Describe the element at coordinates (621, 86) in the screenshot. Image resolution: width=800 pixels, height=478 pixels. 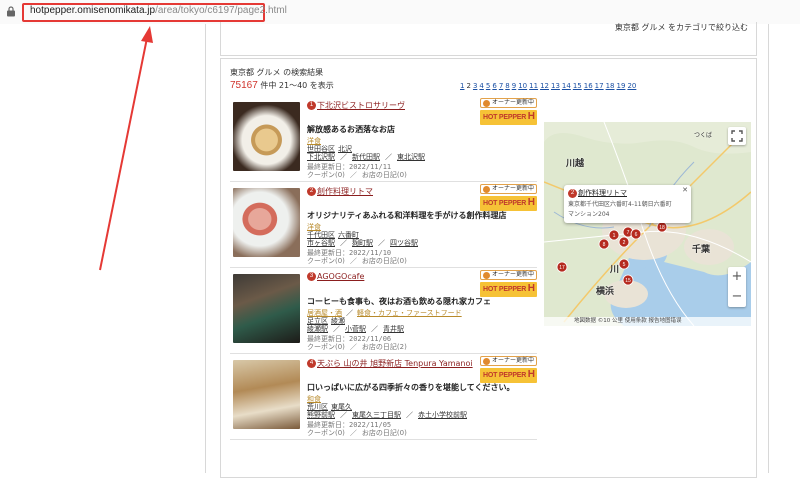
I see `page-link-19: 19` at that location.